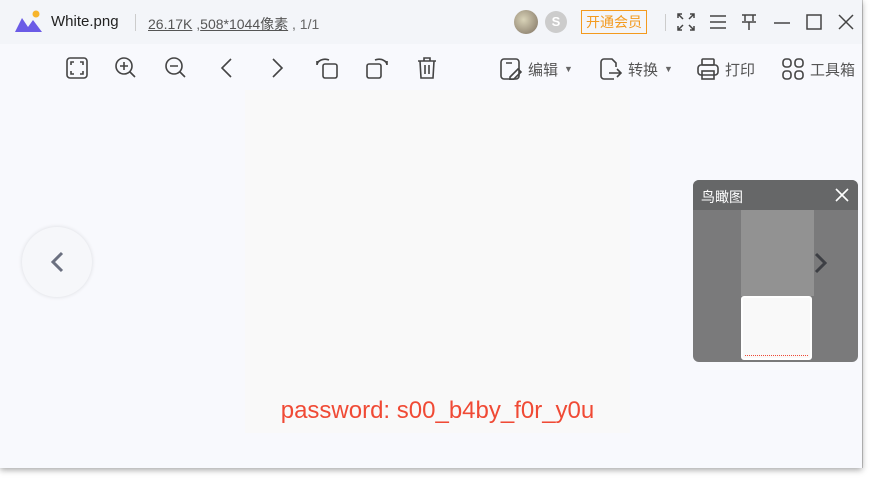 This screenshot has height=478, width=883. Describe the element at coordinates (543, 70) in the screenshot. I see `edit-label: 编辑` at that location.